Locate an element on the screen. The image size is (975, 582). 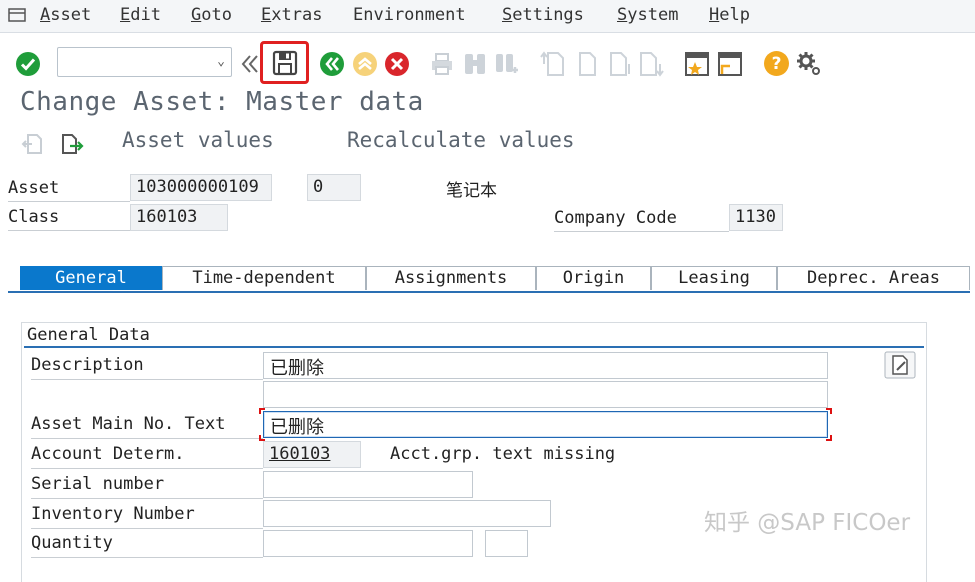
find-icon is located at coordinates (475, 64).